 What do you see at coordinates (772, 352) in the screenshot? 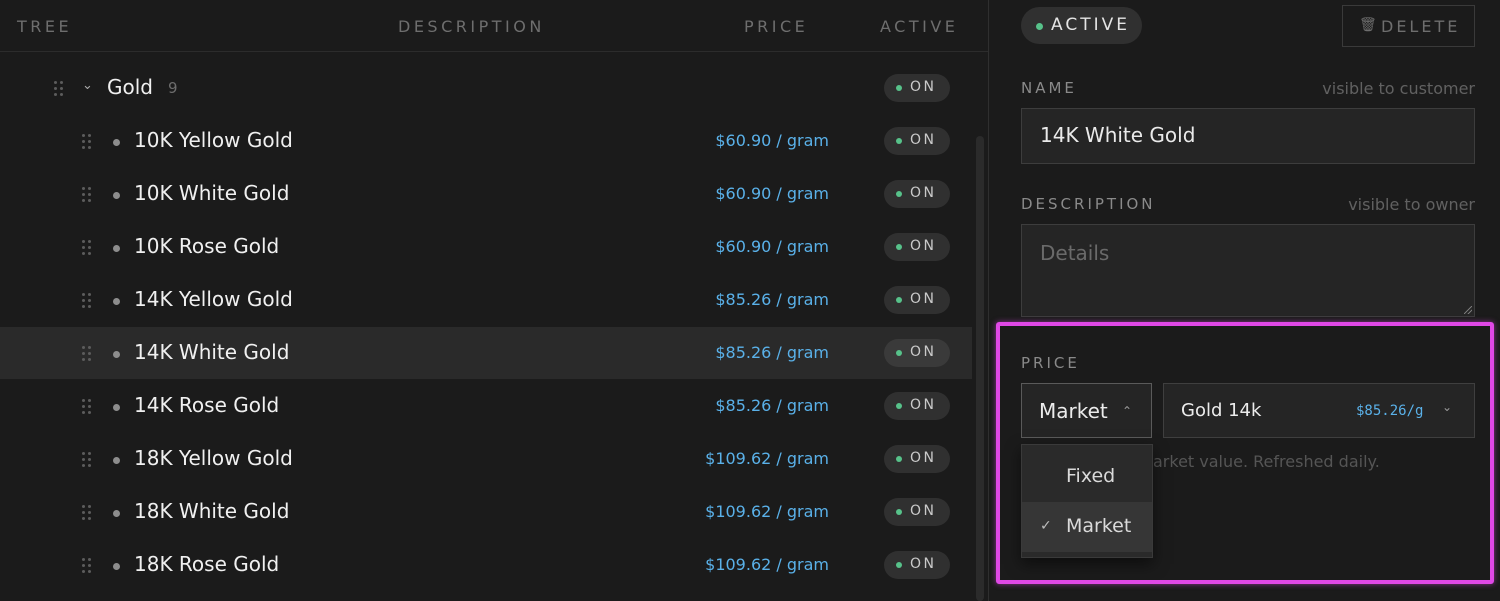
I see `item-price: $85.26 / gram` at bounding box center [772, 352].